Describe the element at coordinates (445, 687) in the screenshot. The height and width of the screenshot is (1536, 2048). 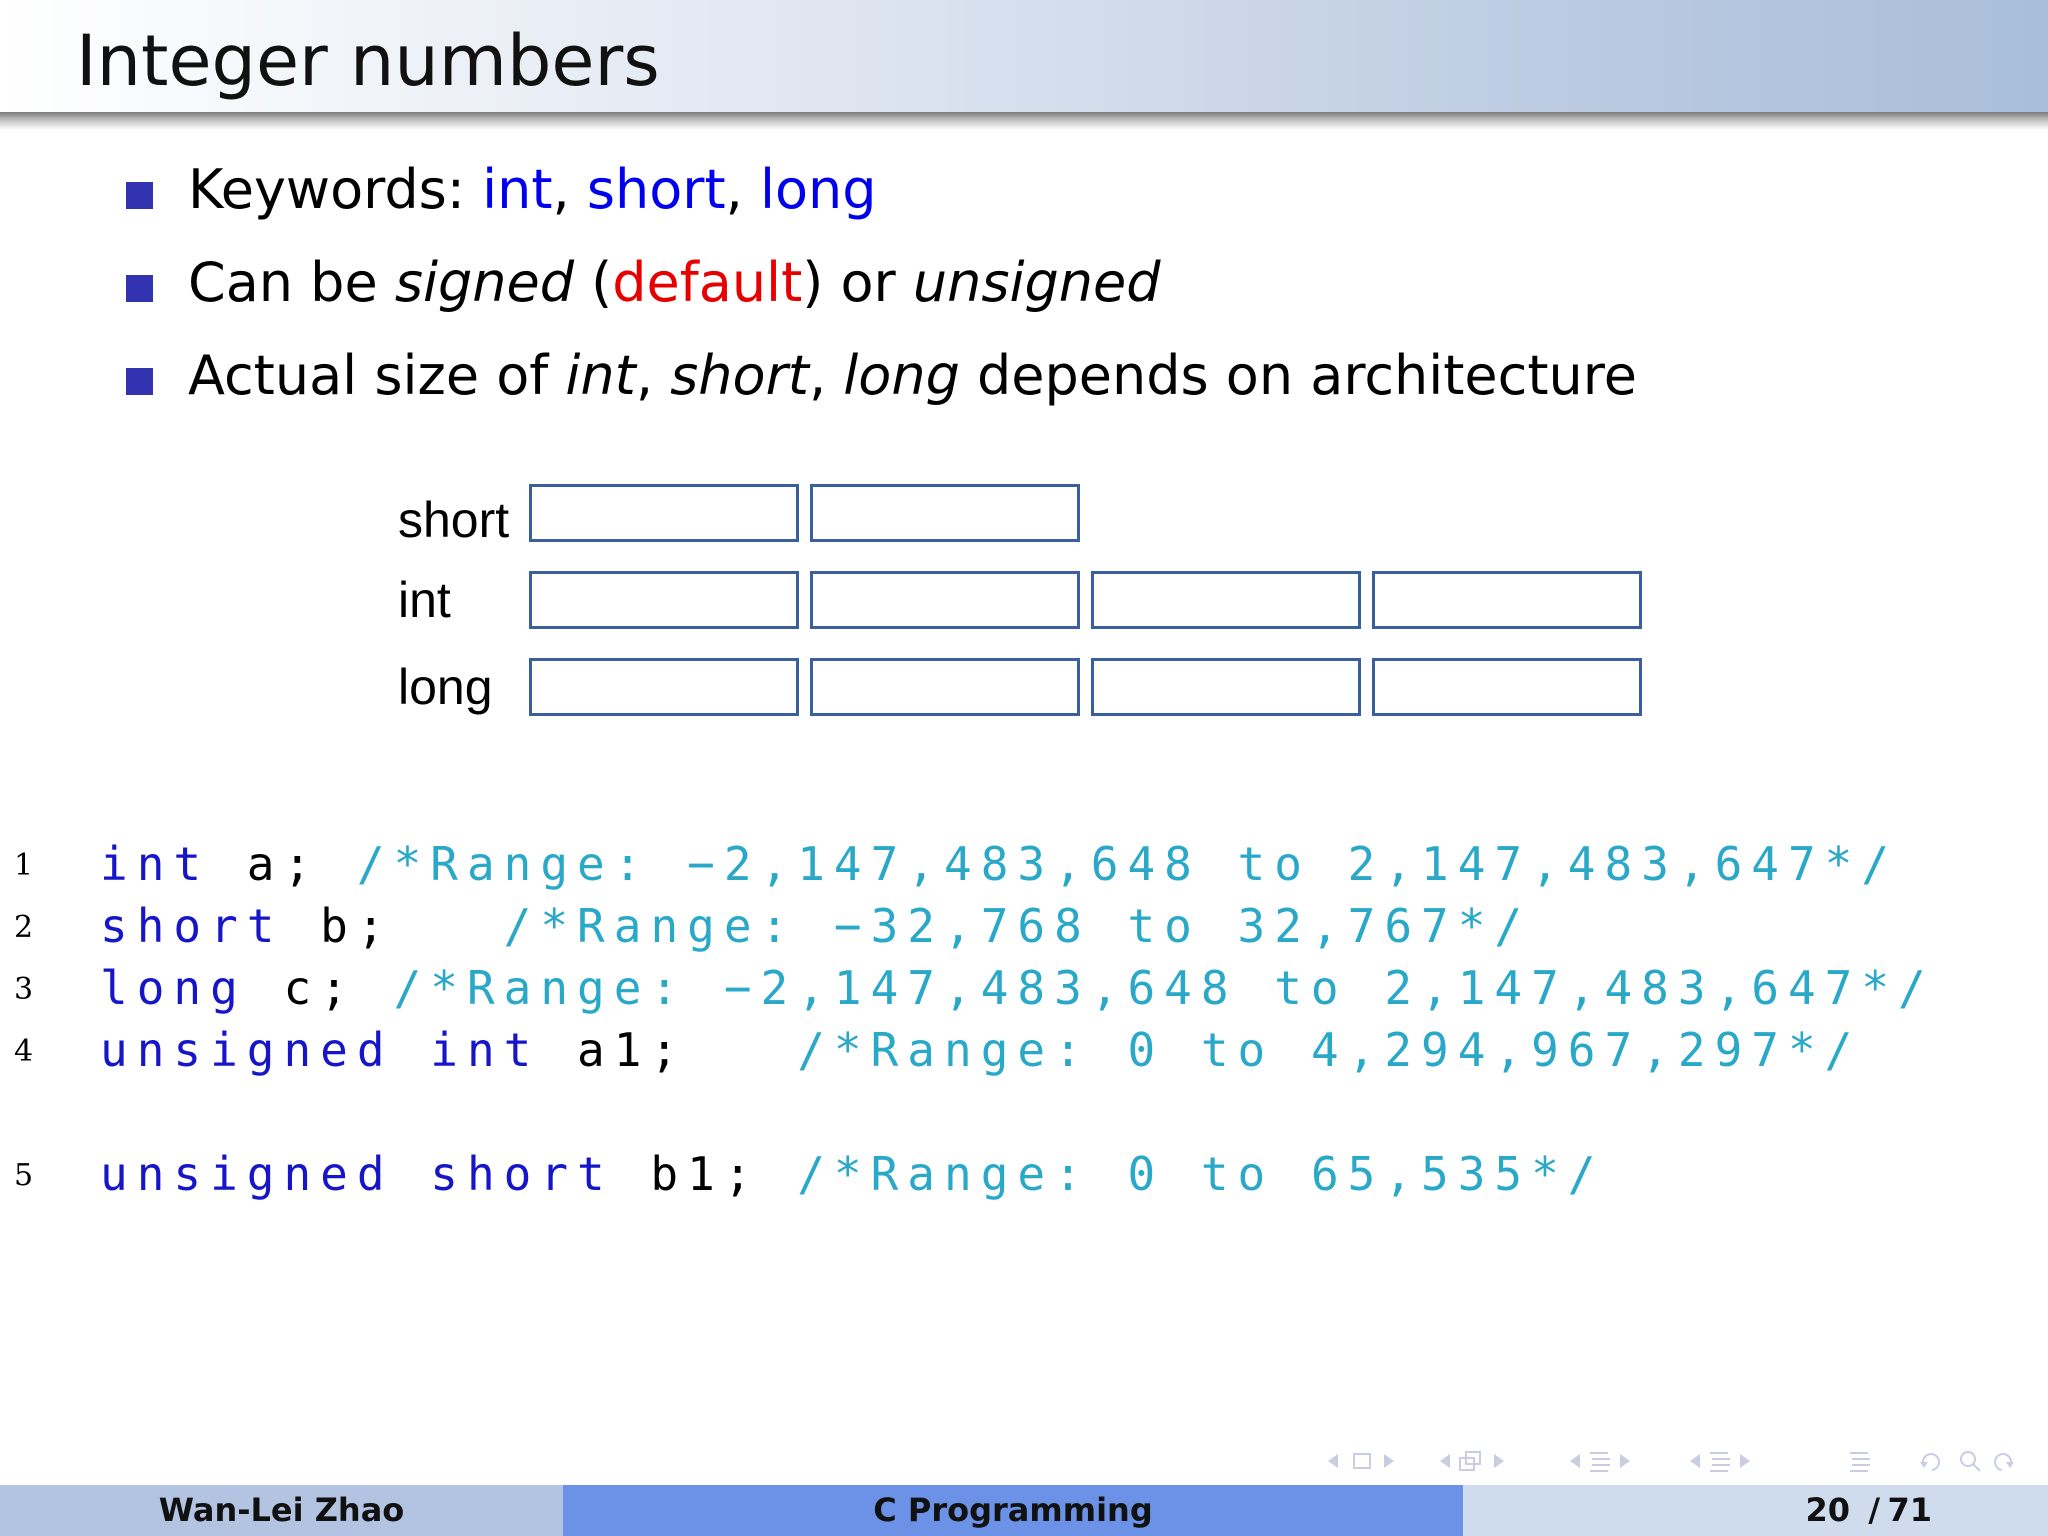
I see `label-long: long` at that location.